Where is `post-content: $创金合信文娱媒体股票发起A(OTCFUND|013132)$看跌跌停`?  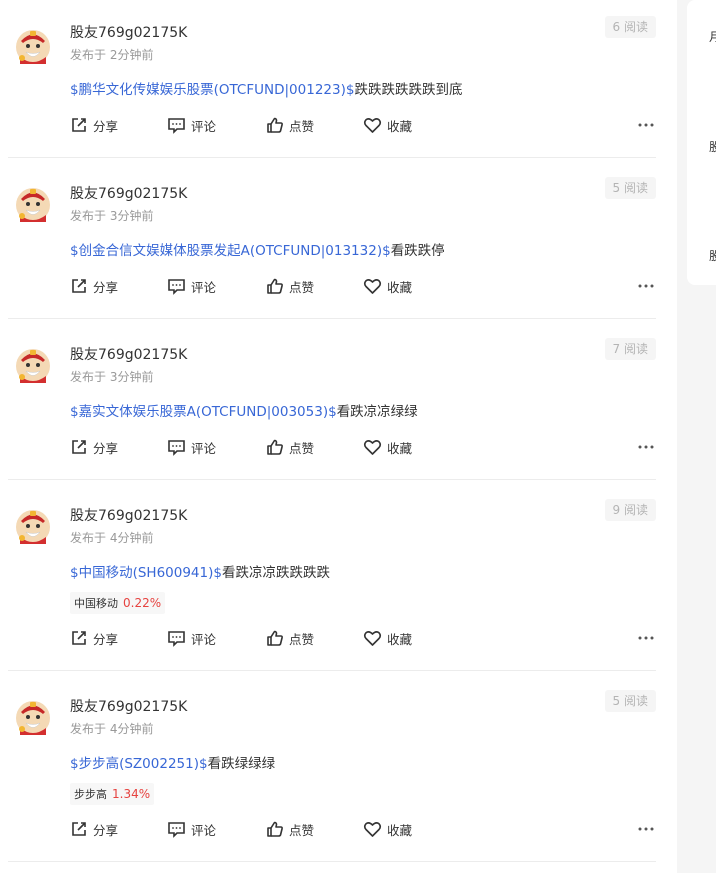 post-content: $创金合信文娱媒体股票发起A(OTCFUND|013132)$看跌跌停 is located at coordinates (257, 249).